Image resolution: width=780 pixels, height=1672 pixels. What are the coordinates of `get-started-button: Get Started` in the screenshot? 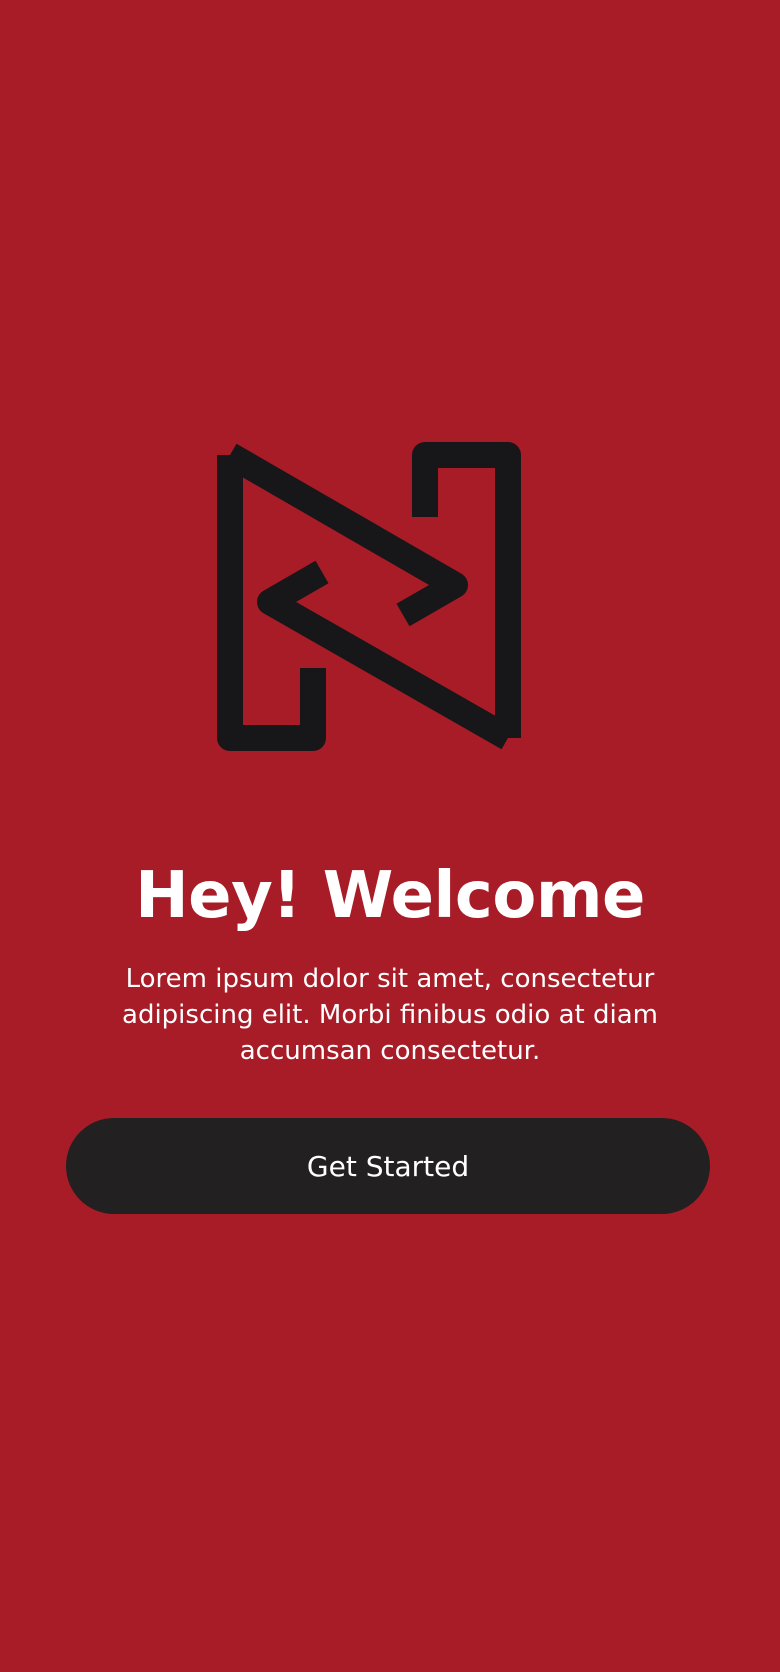 It's located at (388, 1166).